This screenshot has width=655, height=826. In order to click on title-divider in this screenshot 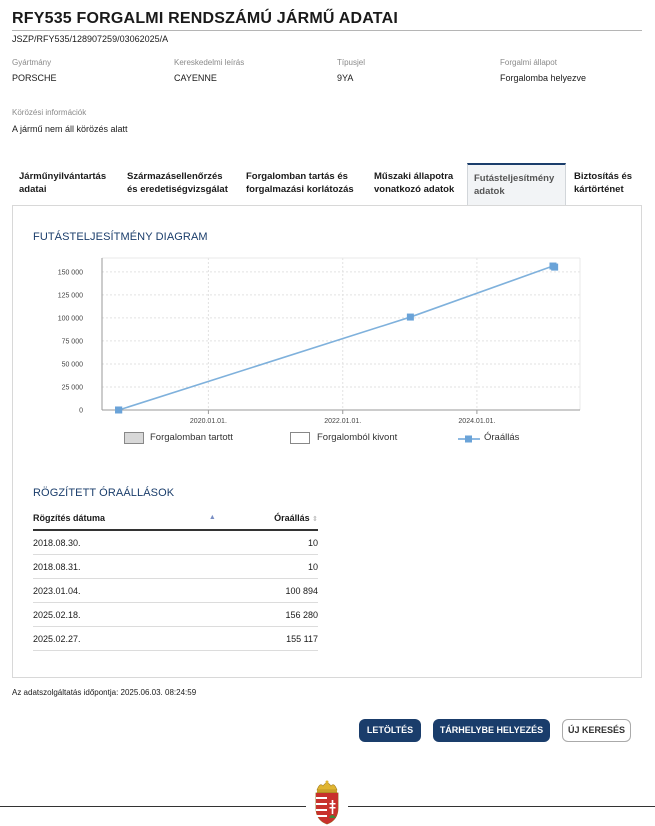, I will do `click(327, 30)`.